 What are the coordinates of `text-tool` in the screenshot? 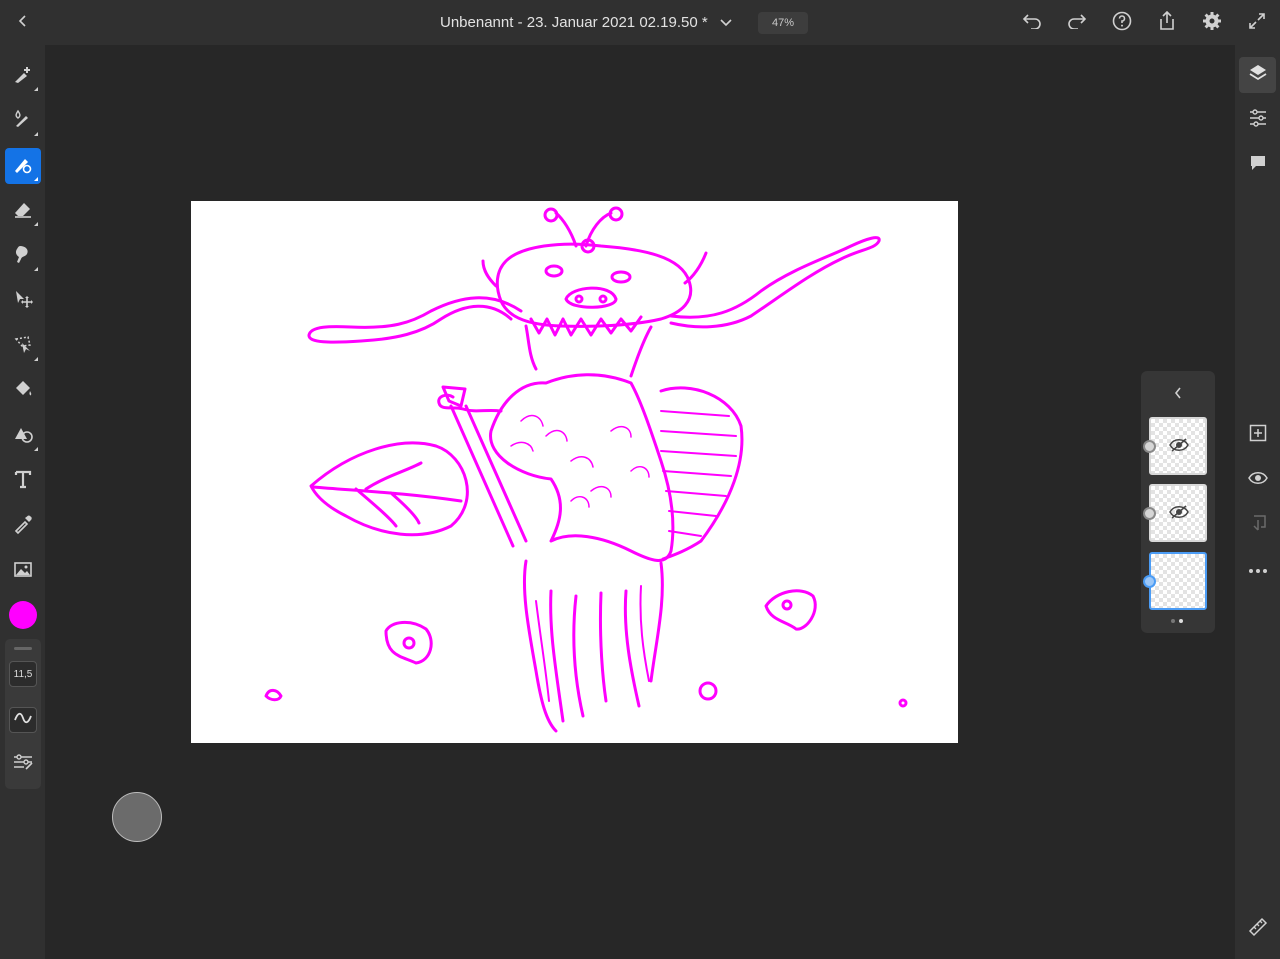 It's located at (23, 481).